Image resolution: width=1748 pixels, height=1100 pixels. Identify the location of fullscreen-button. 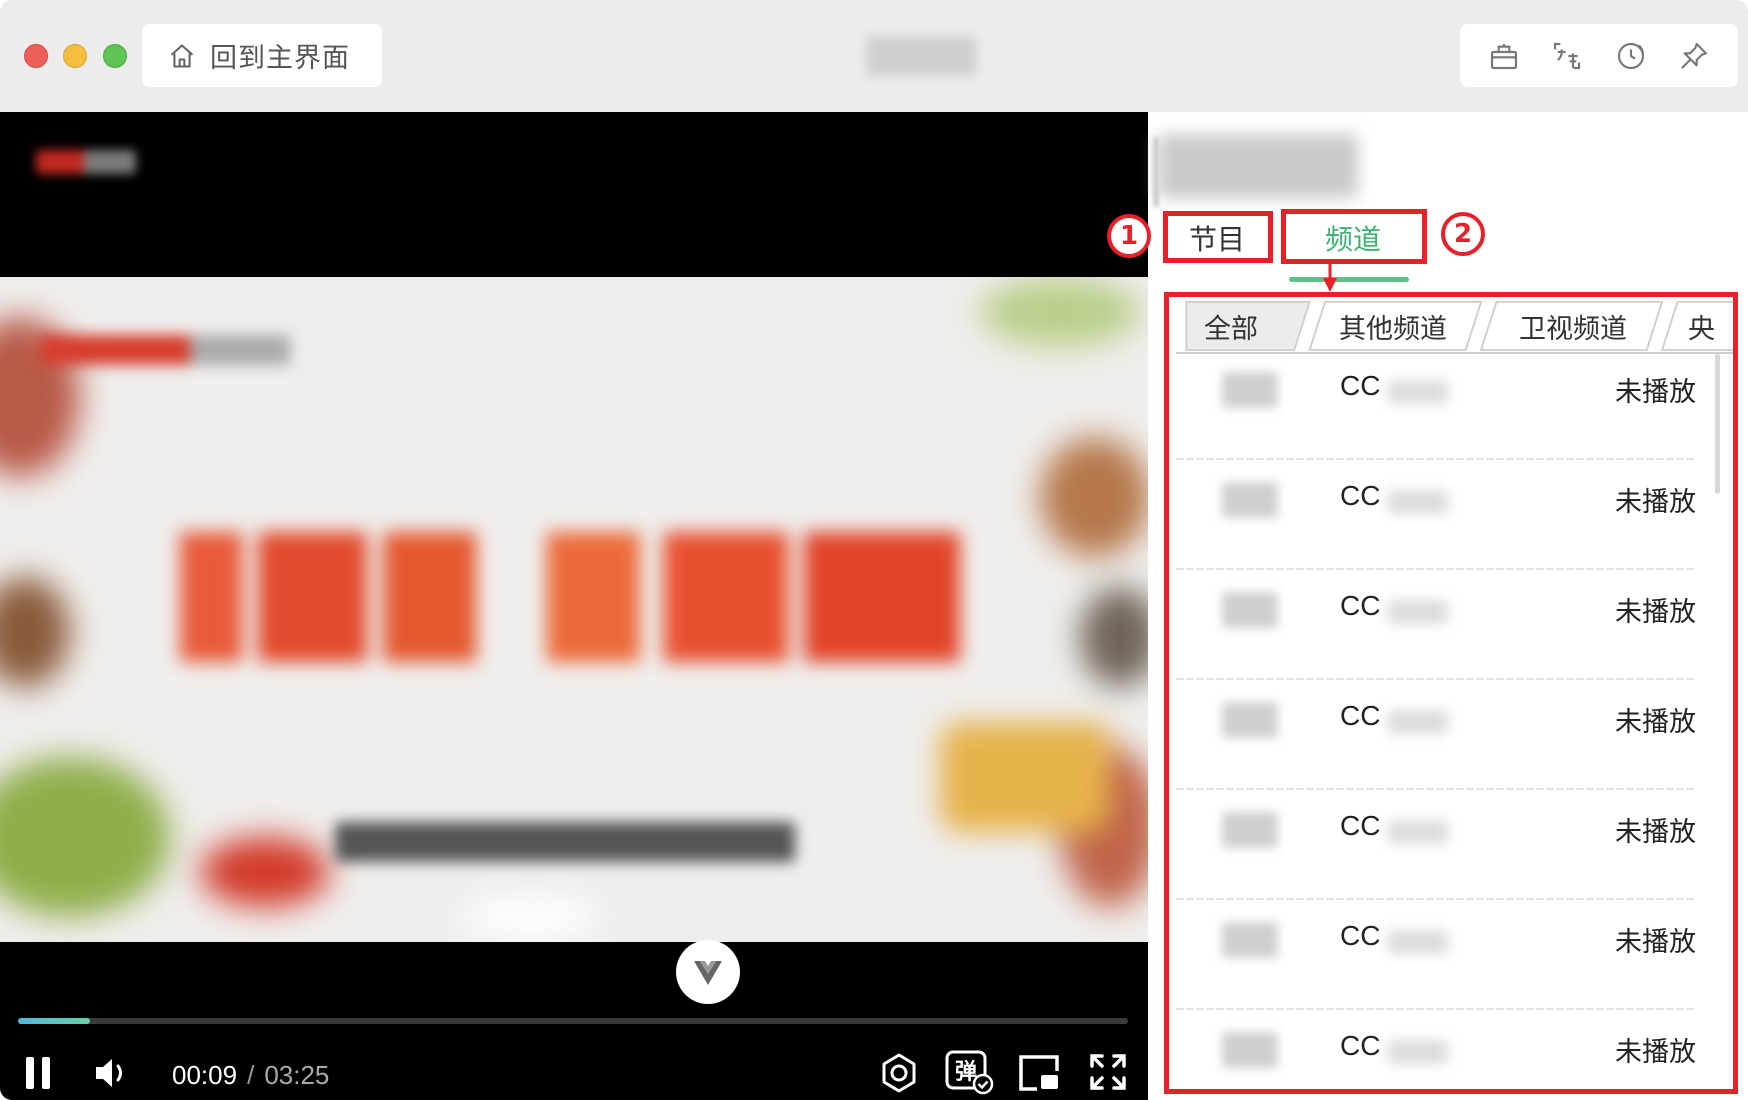
(1108, 1072).